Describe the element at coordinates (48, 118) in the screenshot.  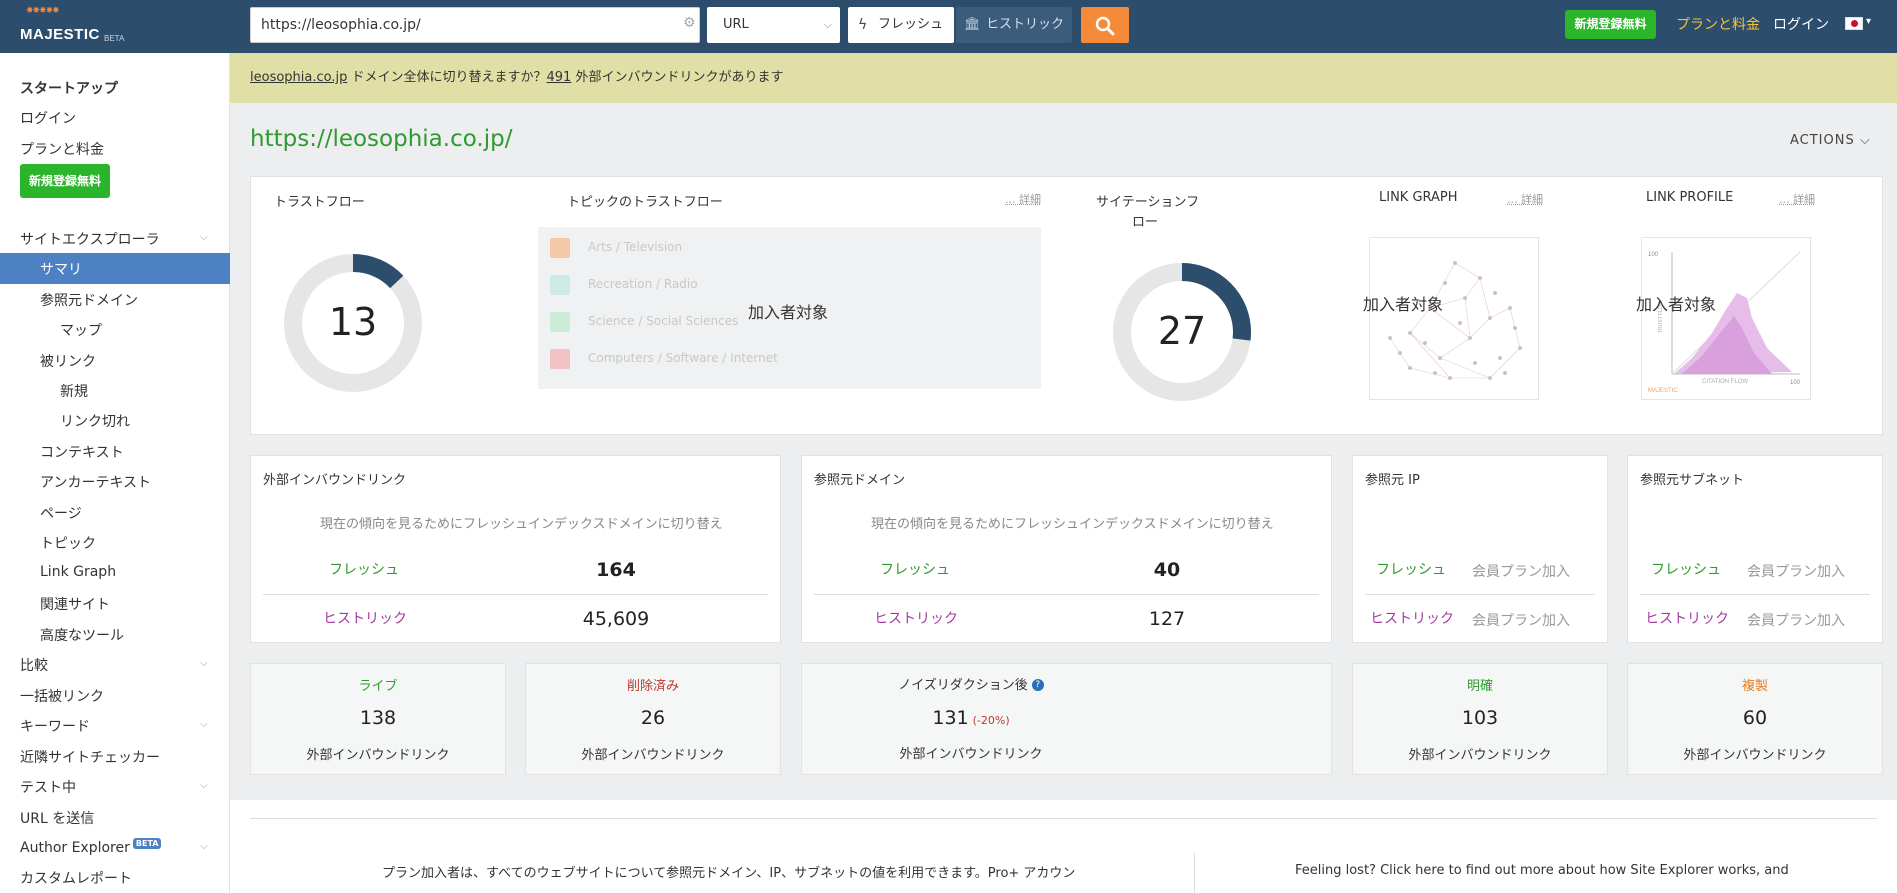
I see `sidebar-item-login: ログイン` at that location.